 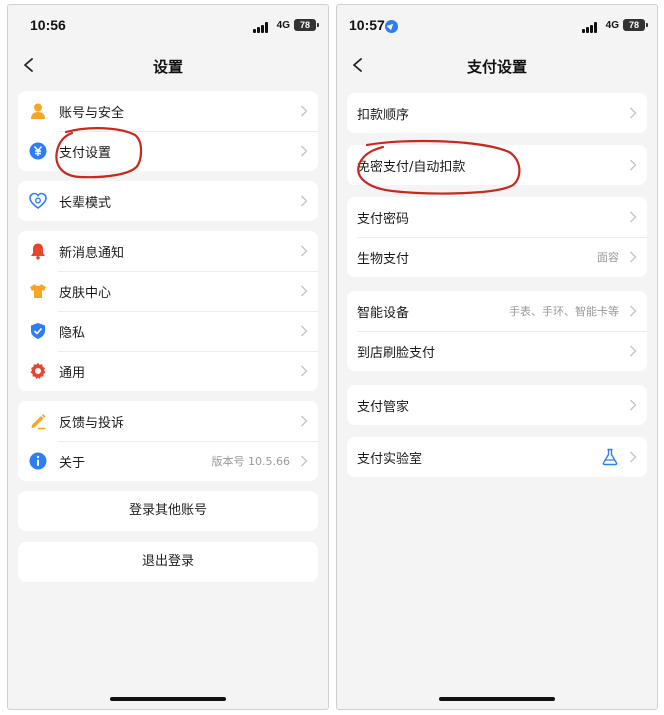 I want to click on row-label: 新消息通知, so click(x=92, y=253).